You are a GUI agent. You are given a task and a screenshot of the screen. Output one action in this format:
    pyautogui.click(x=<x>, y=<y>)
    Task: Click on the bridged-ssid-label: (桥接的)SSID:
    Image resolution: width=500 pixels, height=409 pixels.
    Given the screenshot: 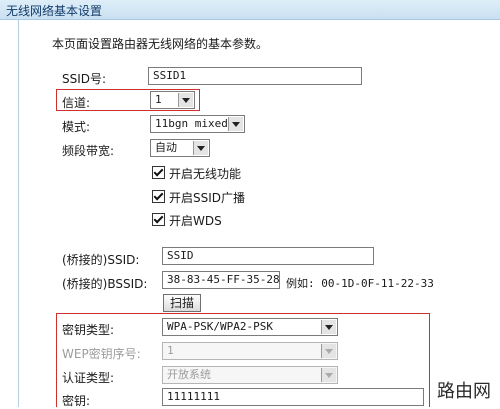 What is the action you would take?
    pyautogui.click(x=101, y=260)
    